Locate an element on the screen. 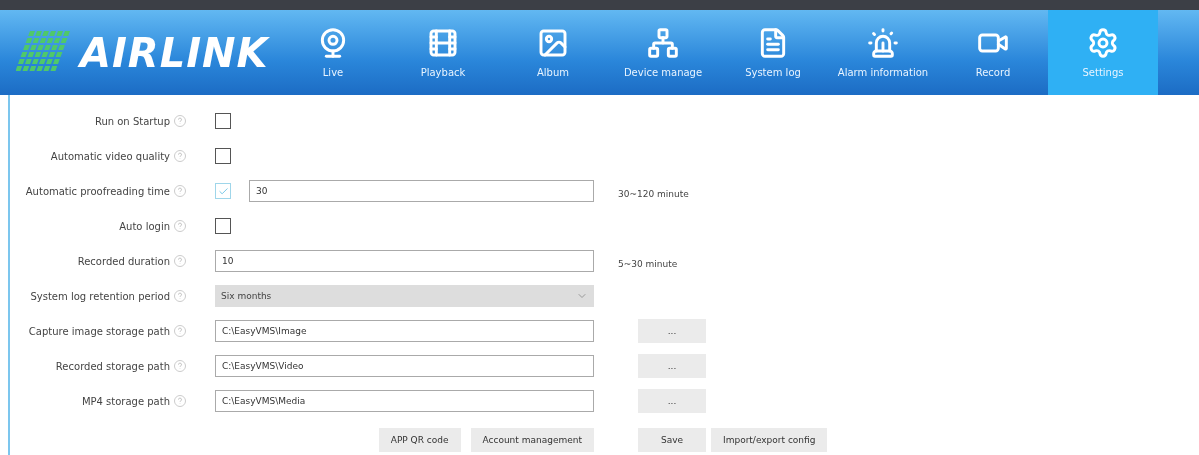  input-field: 10 is located at coordinates (404, 261).